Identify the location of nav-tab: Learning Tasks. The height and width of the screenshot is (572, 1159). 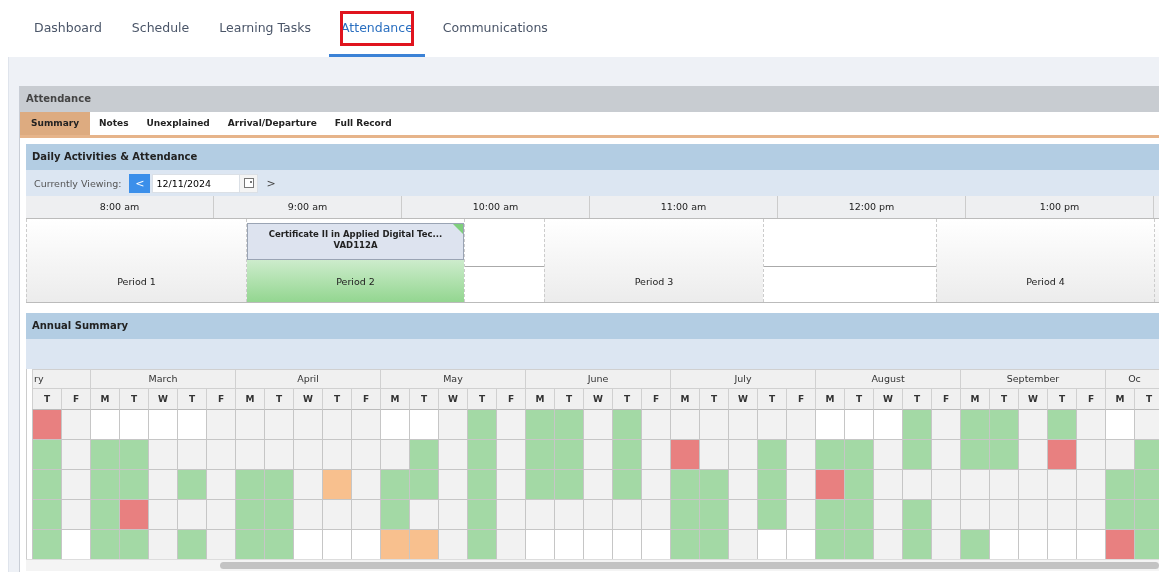
(265, 28).